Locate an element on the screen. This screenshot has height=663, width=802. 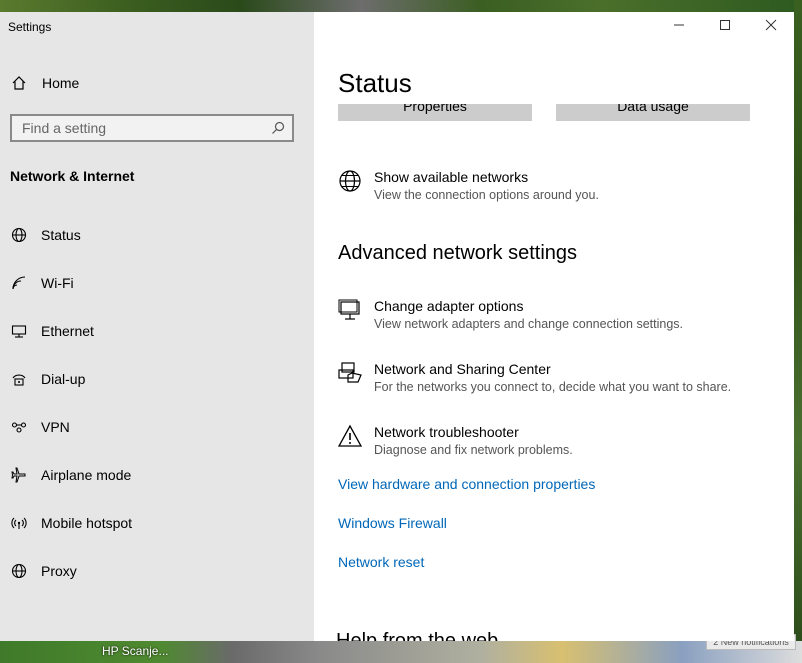
sidebar-item-label: Dial-up is located at coordinates (63, 379).